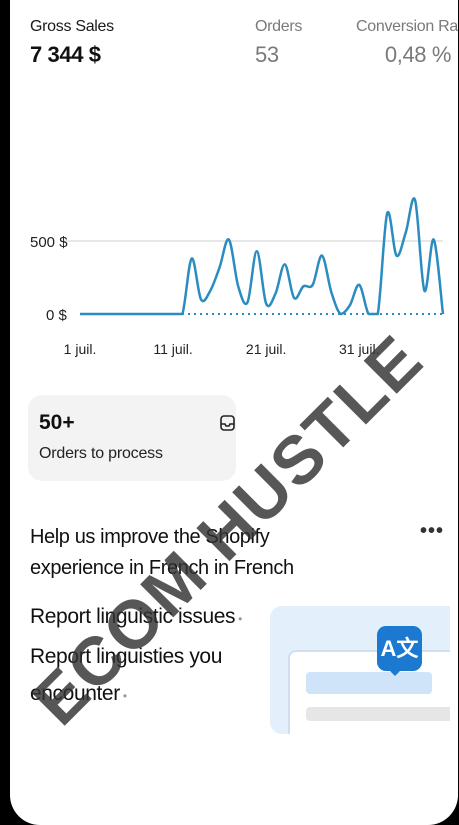 This screenshot has width=459, height=825. I want to click on sales-series-line, so click(262, 256).